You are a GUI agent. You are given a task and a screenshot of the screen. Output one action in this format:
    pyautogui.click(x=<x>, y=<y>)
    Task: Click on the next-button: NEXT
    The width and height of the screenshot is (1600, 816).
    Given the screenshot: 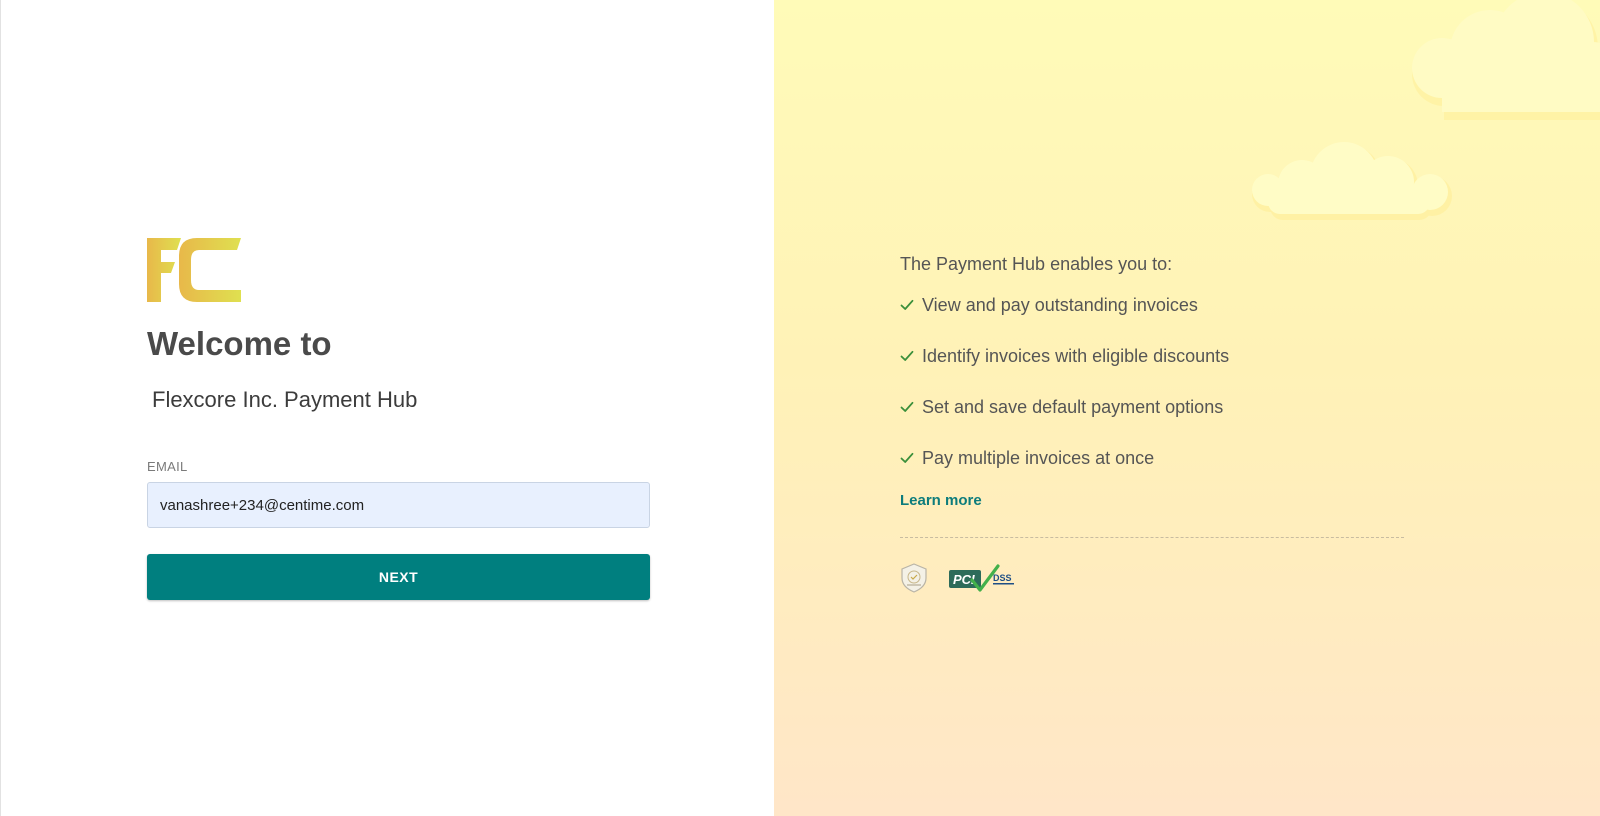 What is the action you would take?
    pyautogui.click(x=398, y=577)
    